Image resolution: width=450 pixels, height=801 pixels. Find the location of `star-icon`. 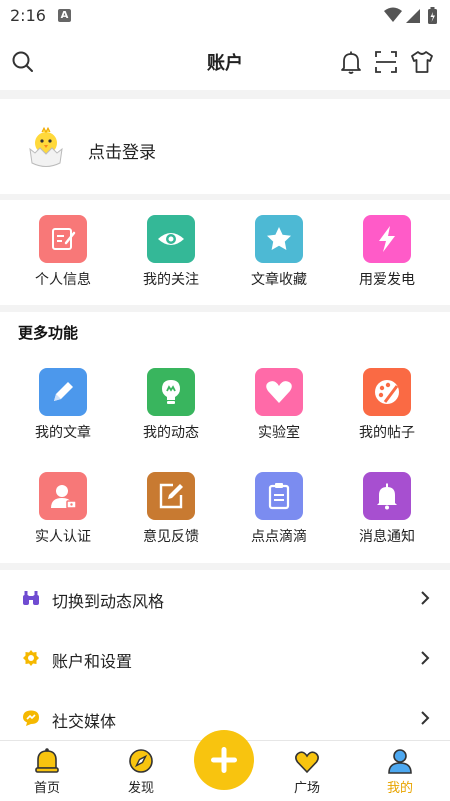

star-icon is located at coordinates (279, 239).